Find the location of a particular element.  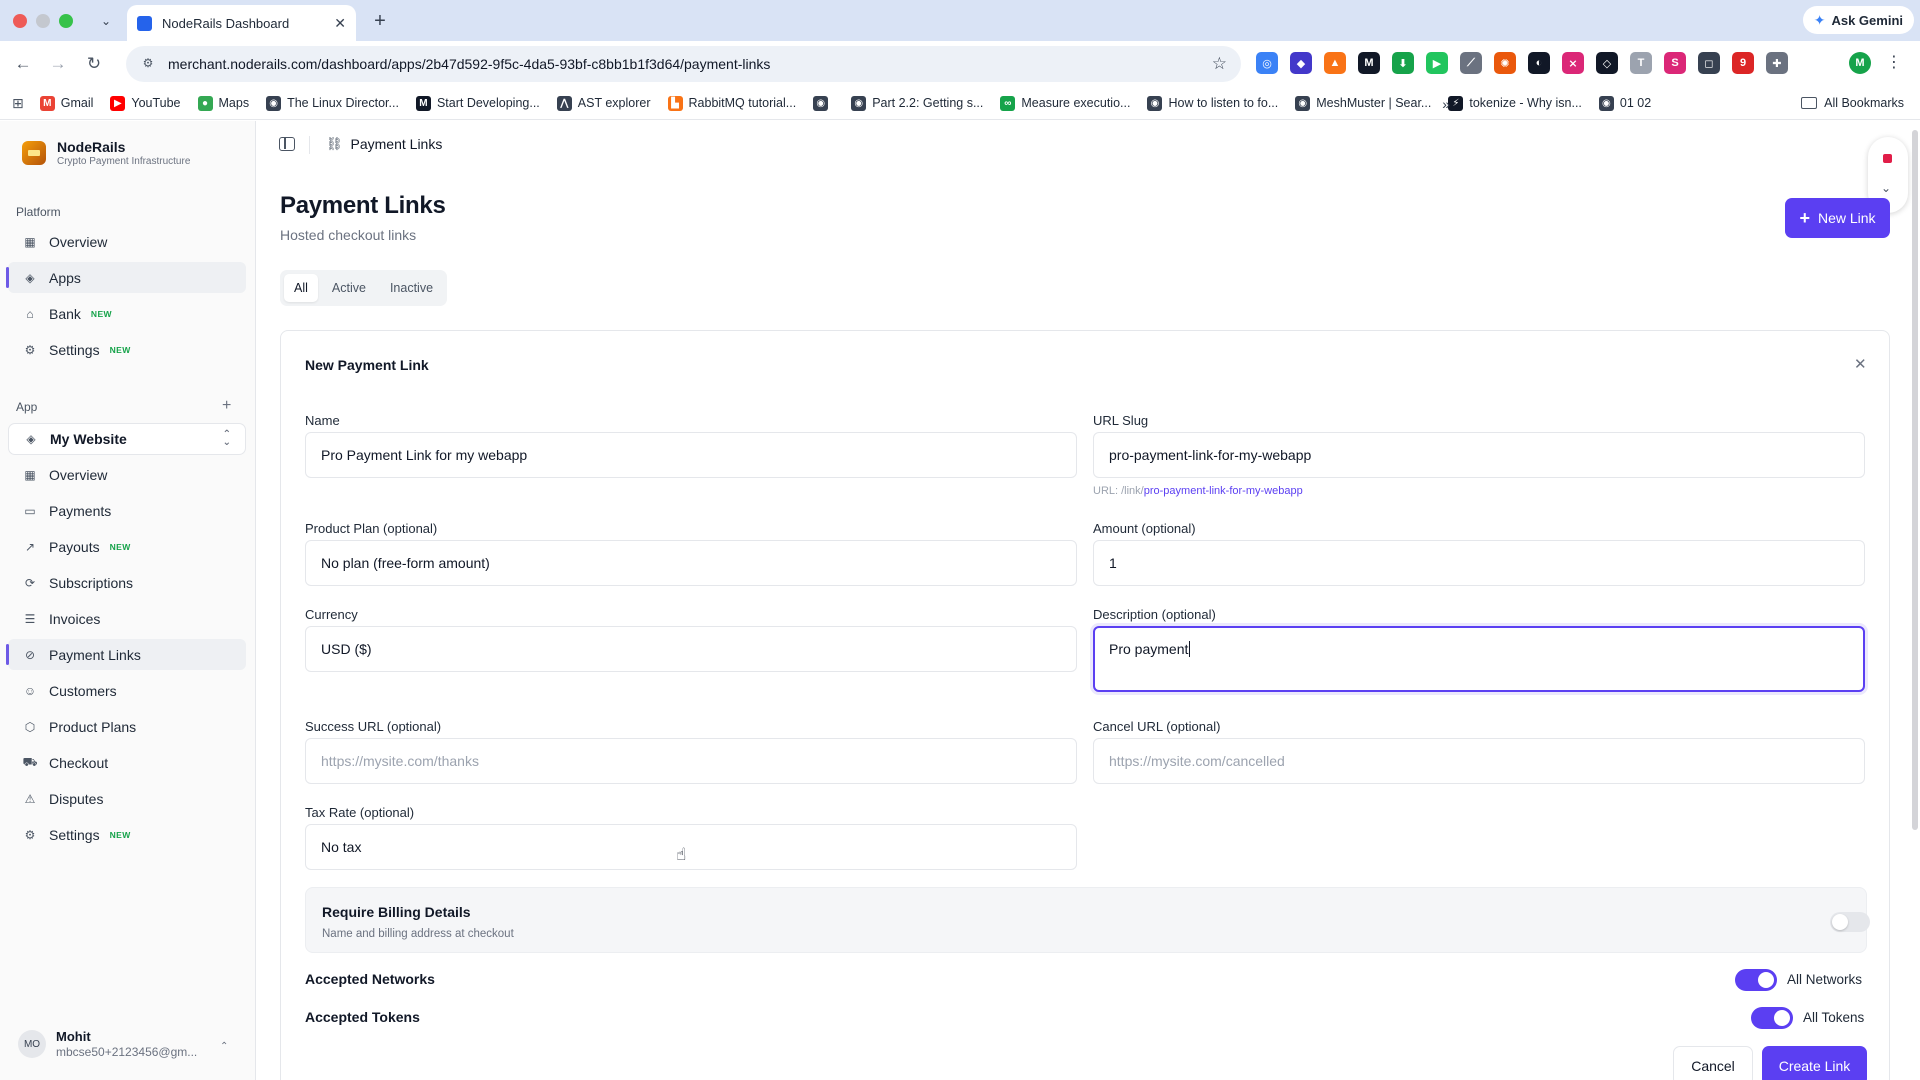

download-extension-icon: ⬇ is located at coordinates (1403, 63).